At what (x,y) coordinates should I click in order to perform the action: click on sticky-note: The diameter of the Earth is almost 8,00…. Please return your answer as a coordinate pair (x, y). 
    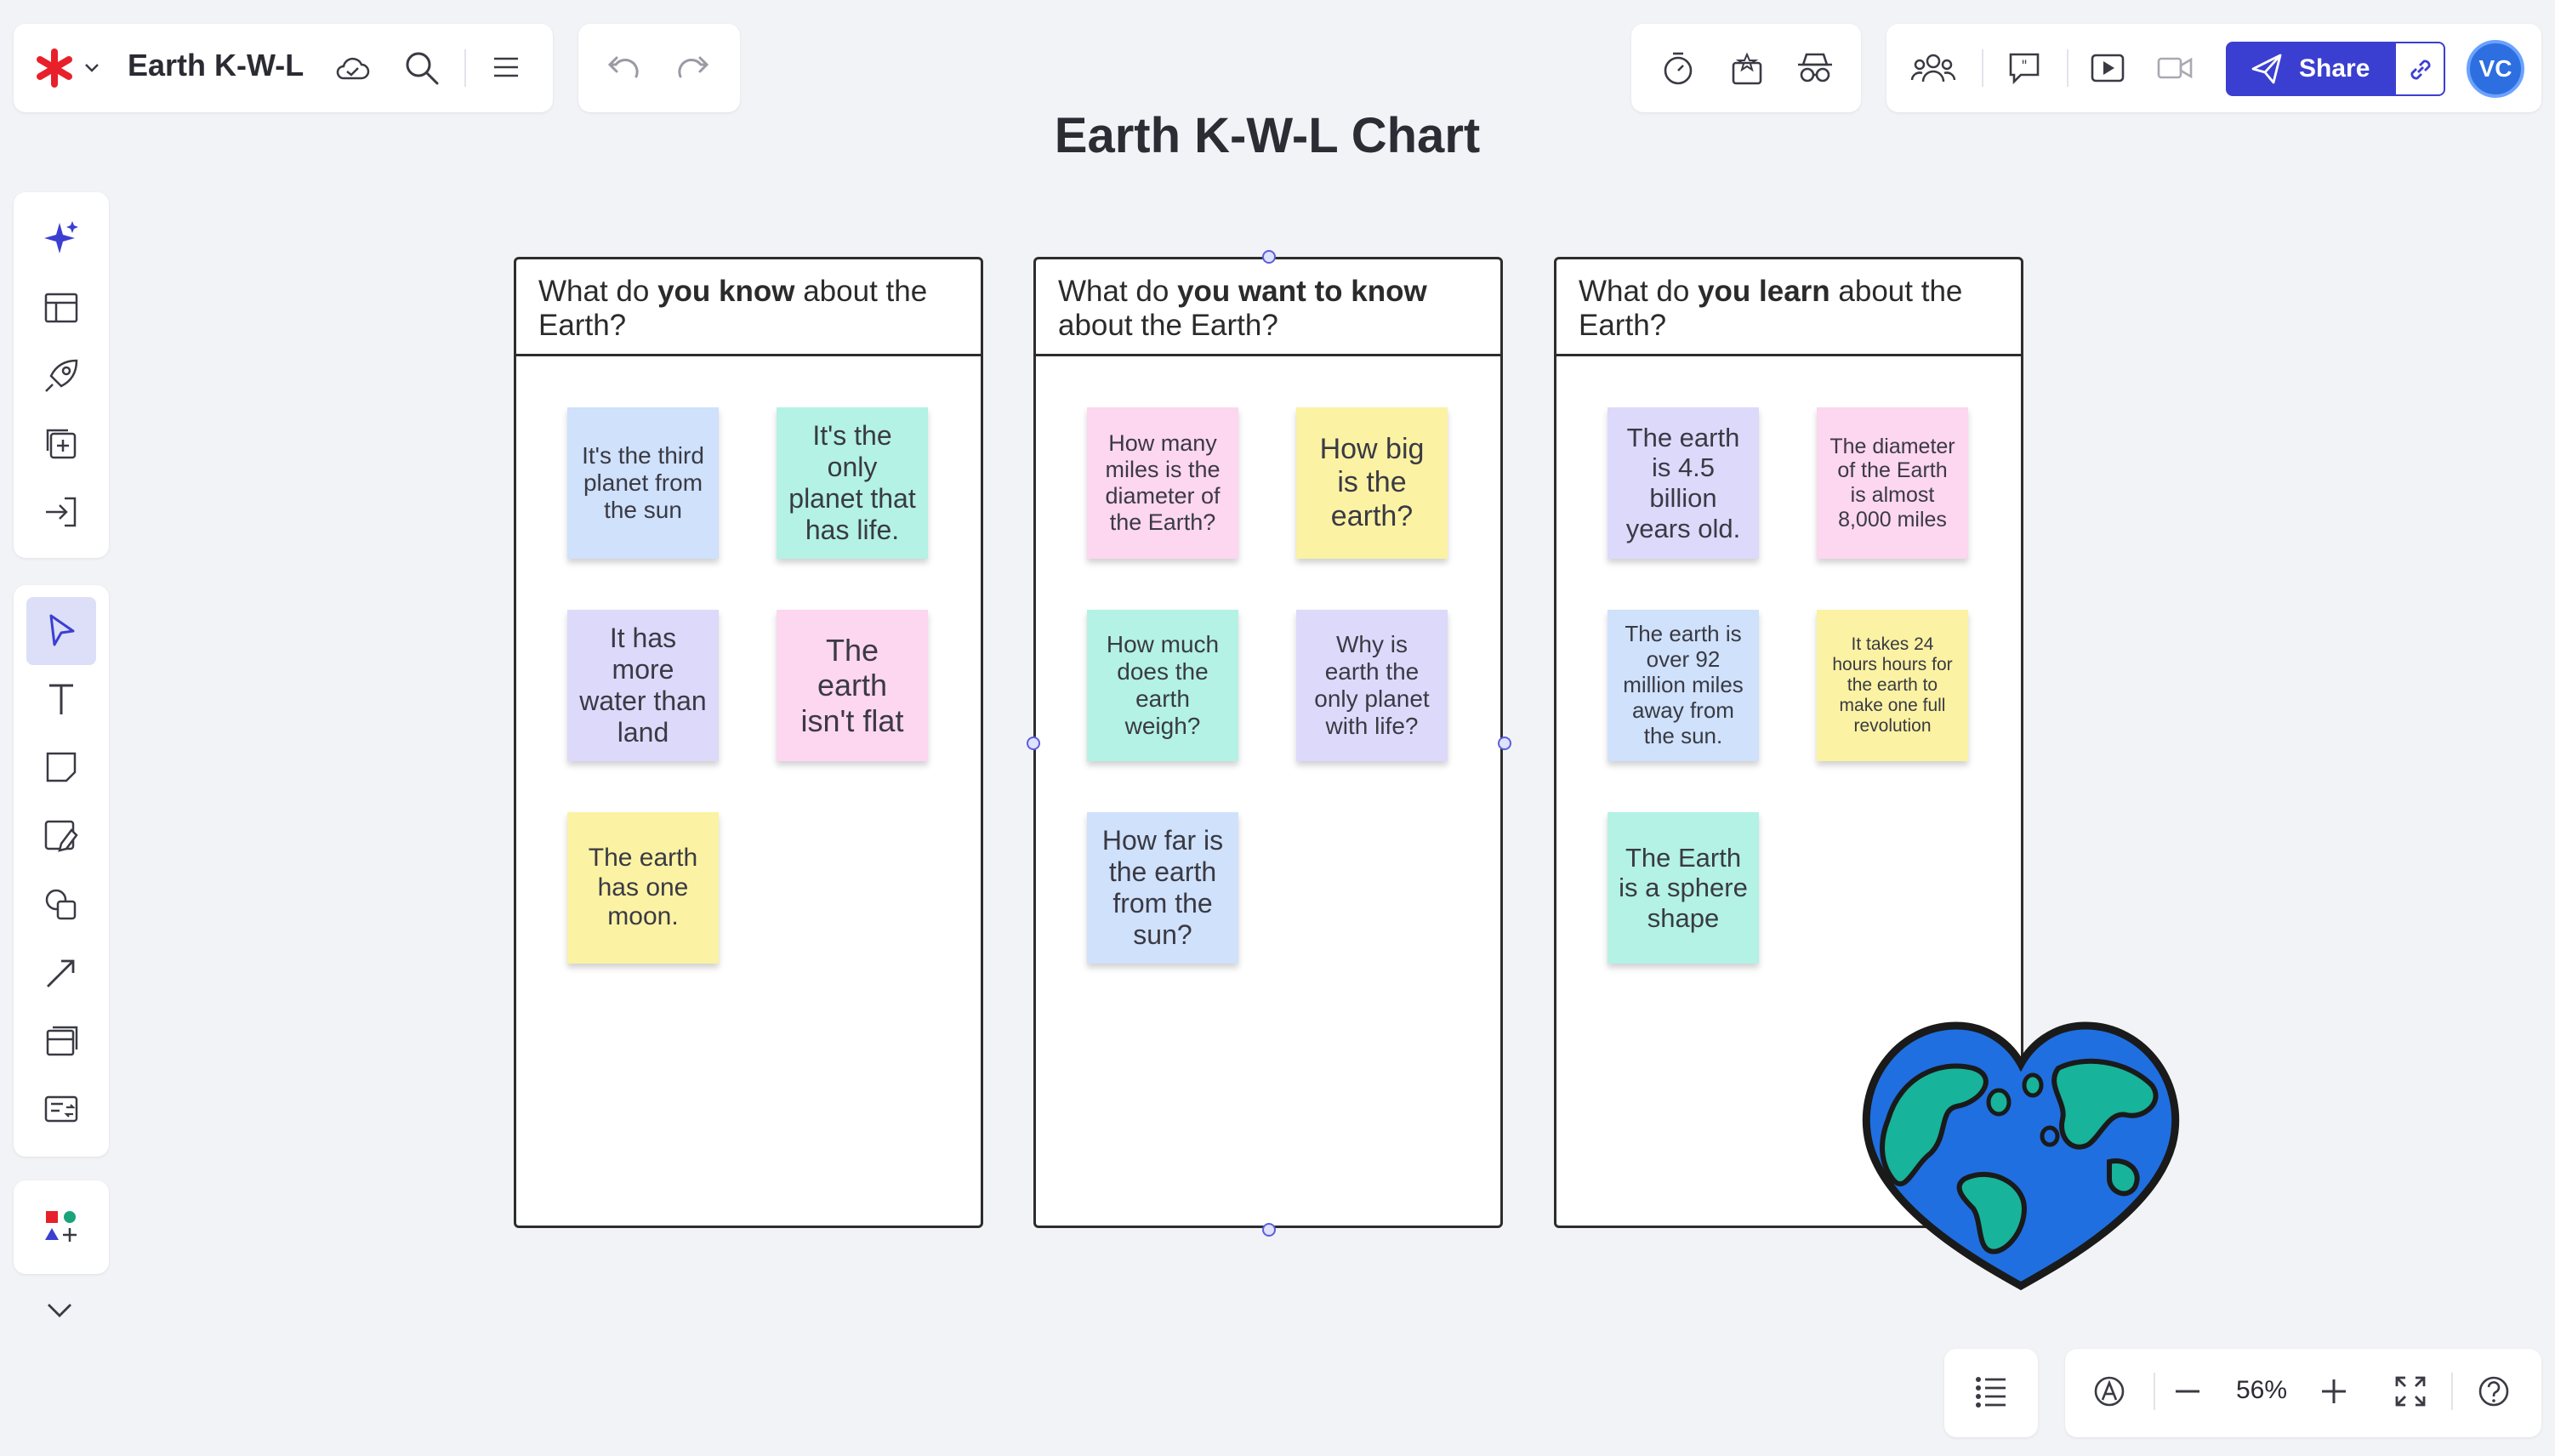
    Looking at the image, I should click on (1893, 483).